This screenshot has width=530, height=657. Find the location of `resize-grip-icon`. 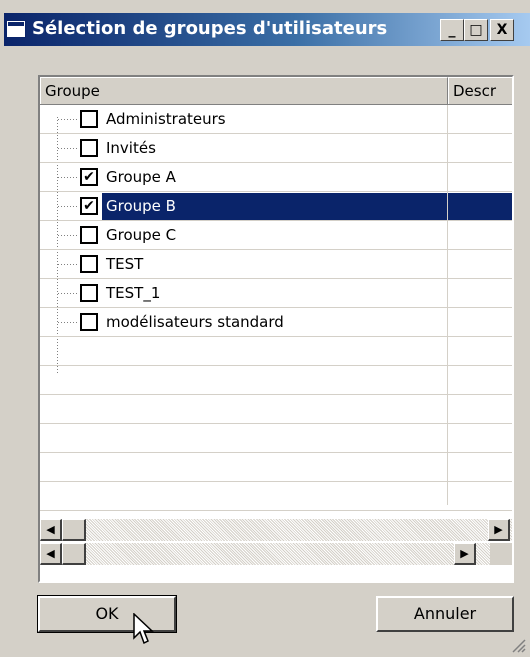

resize-grip-icon is located at coordinates (518, 645).